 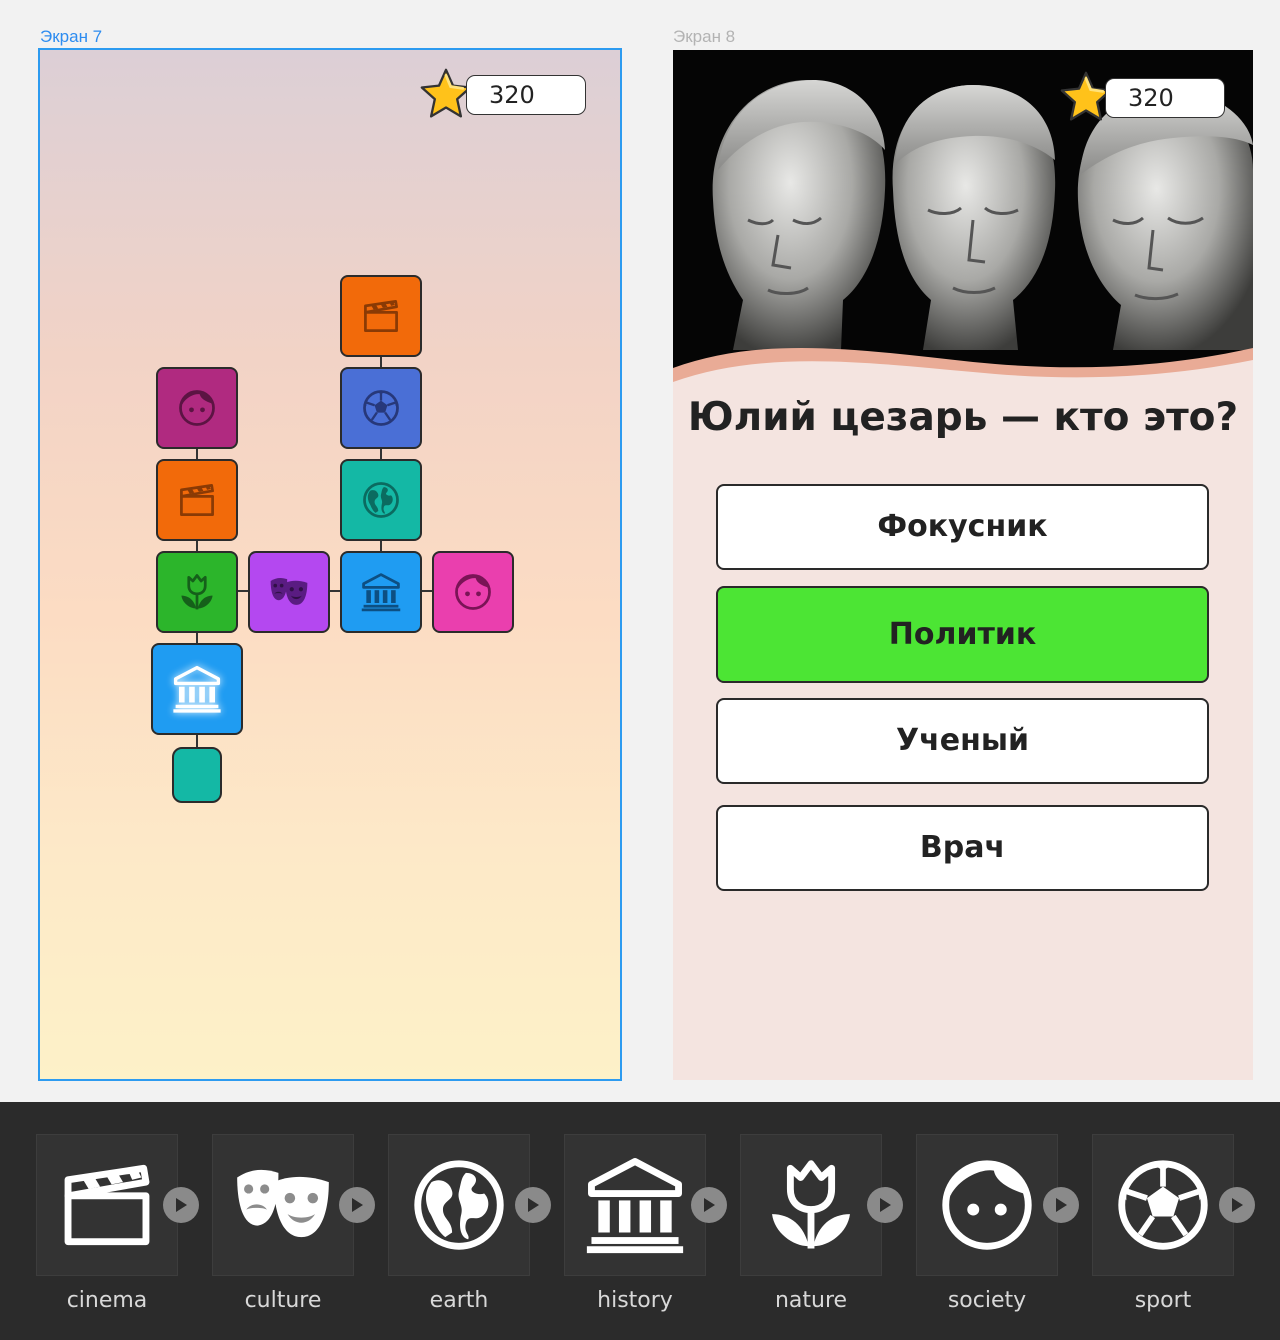 What do you see at coordinates (811, 1300) in the screenshot?
I see `asset-label: nature` at bounding box center [811, 1300].